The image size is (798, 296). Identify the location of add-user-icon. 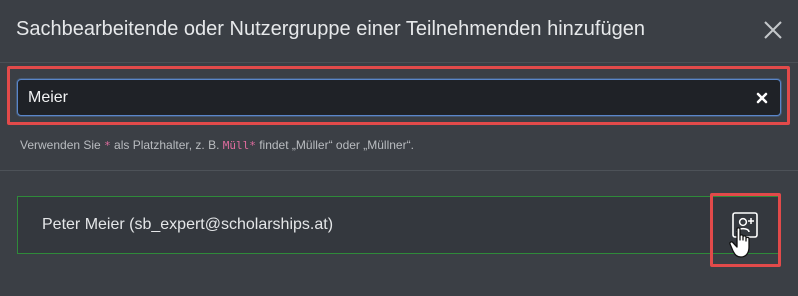
(745, 225).